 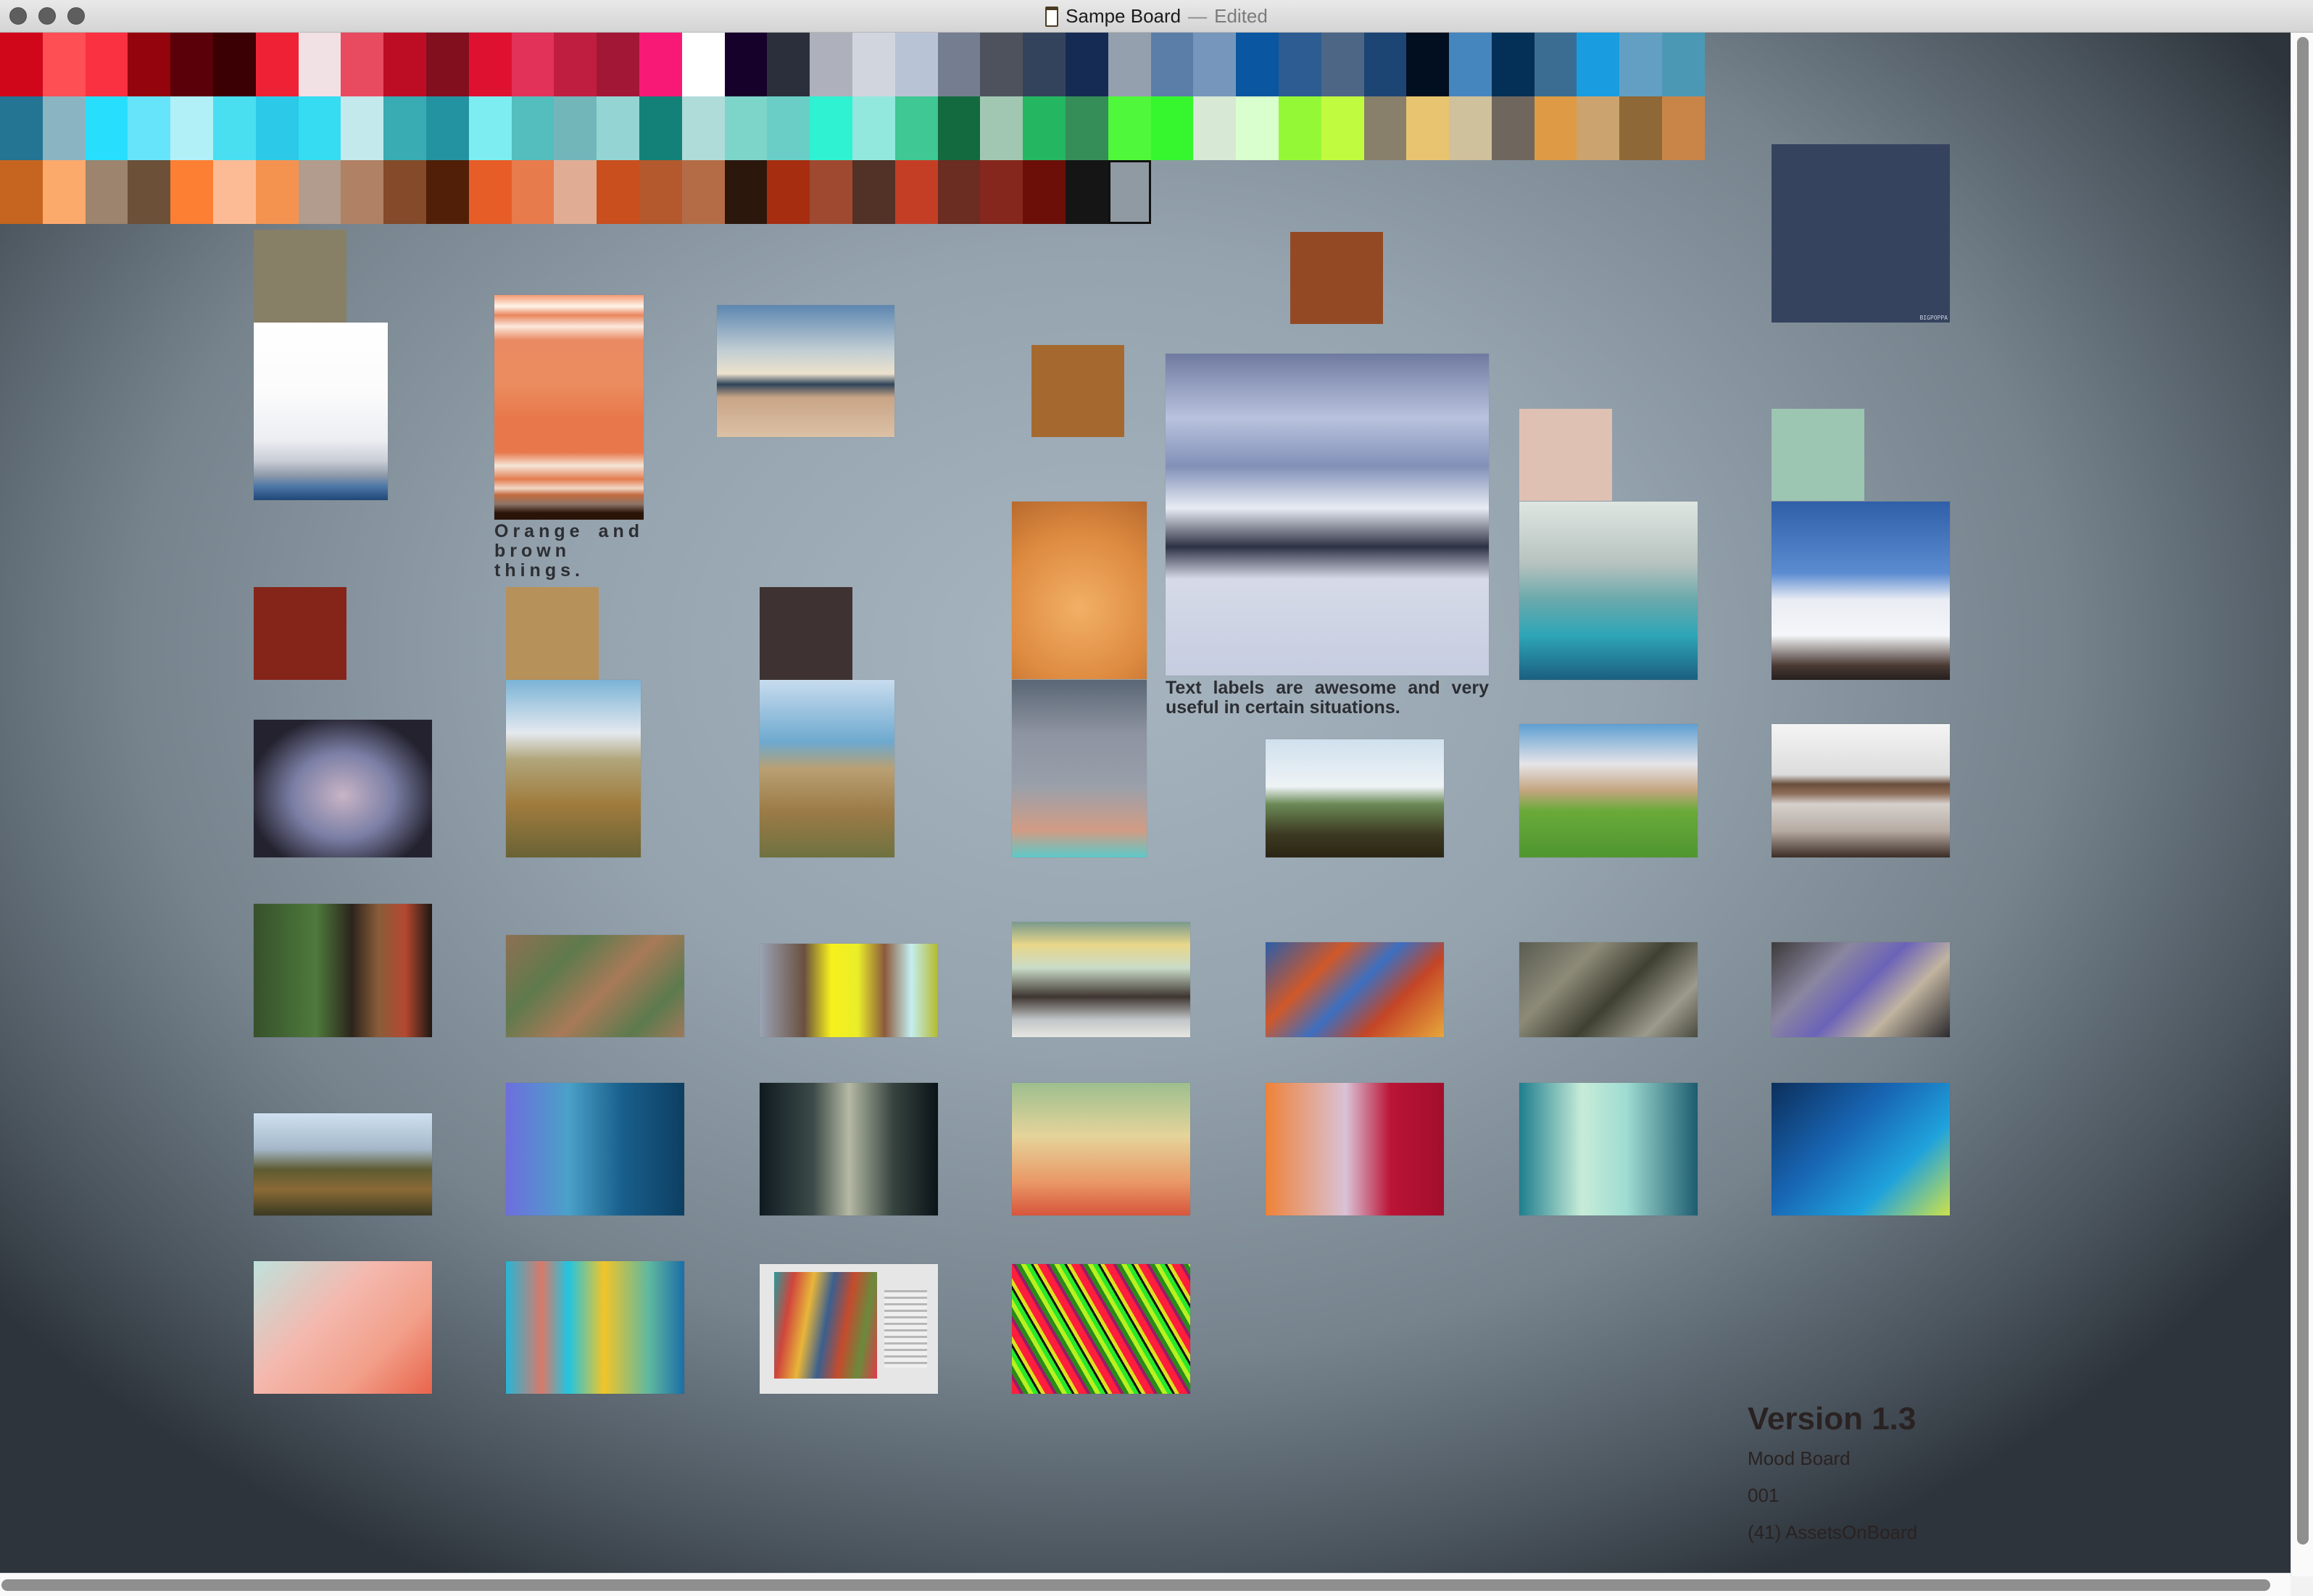 I want to click on image-window-food, so click(x=343, y=971).